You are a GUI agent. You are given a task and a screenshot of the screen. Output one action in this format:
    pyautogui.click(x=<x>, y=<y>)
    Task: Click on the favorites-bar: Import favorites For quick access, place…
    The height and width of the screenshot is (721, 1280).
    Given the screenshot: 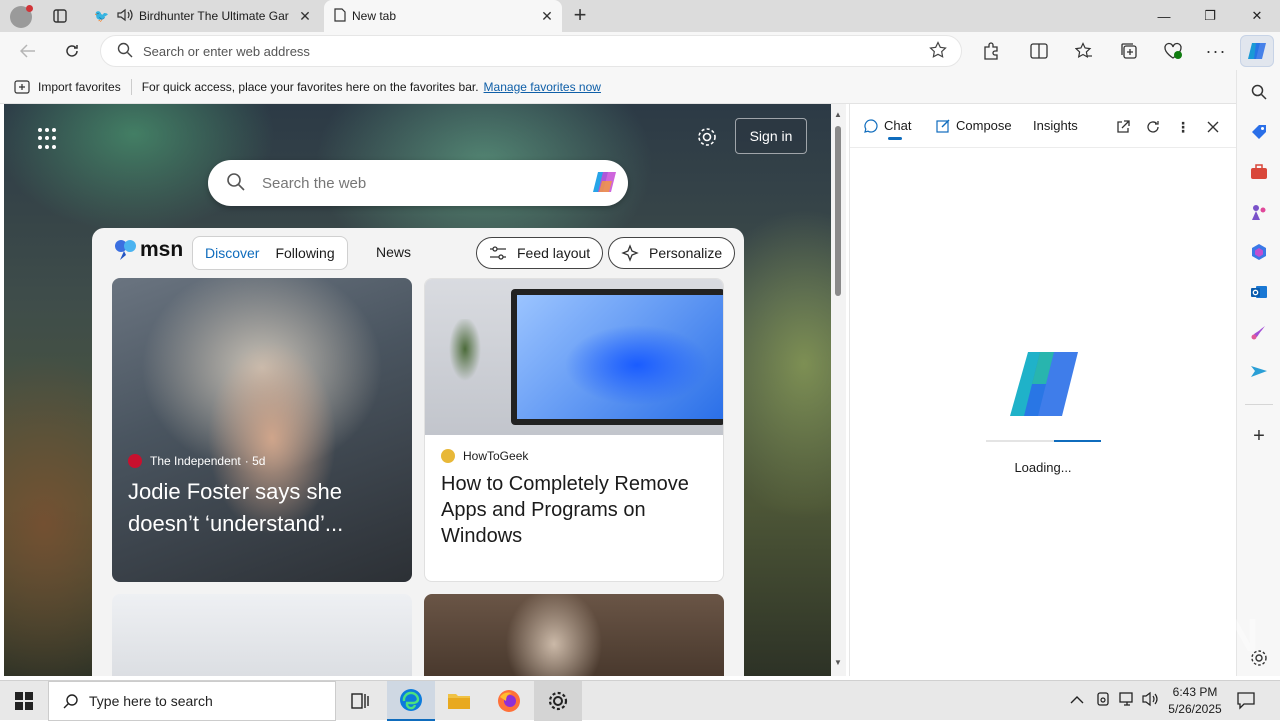 What is the action you would take?
    pyautogui.click(x=640, y=87)
    